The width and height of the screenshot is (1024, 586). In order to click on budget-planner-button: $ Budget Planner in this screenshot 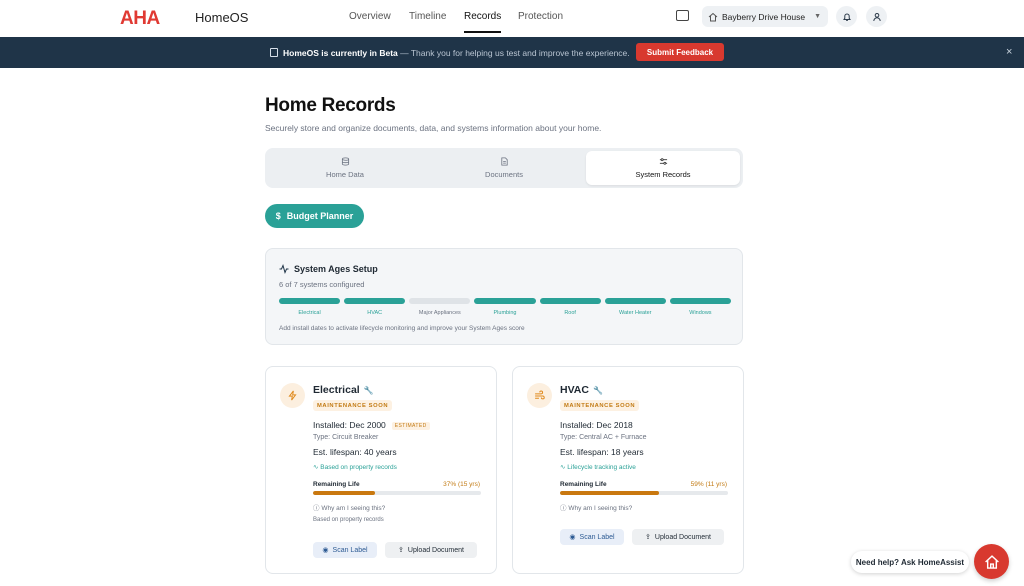, I will do `click(314, 216)`.